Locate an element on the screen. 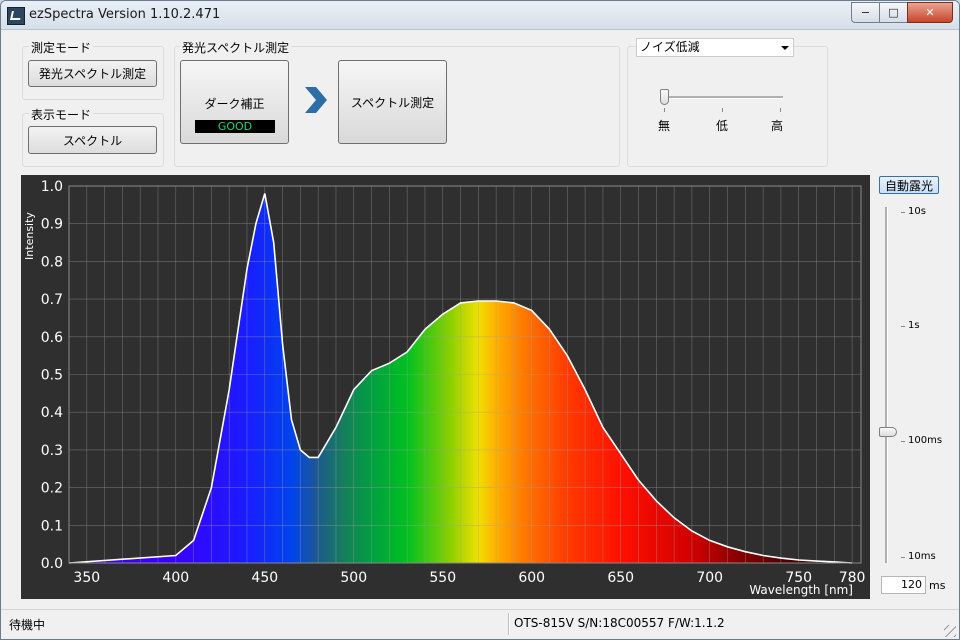  noise-slider-thumb is located at coordinates (664, 97).